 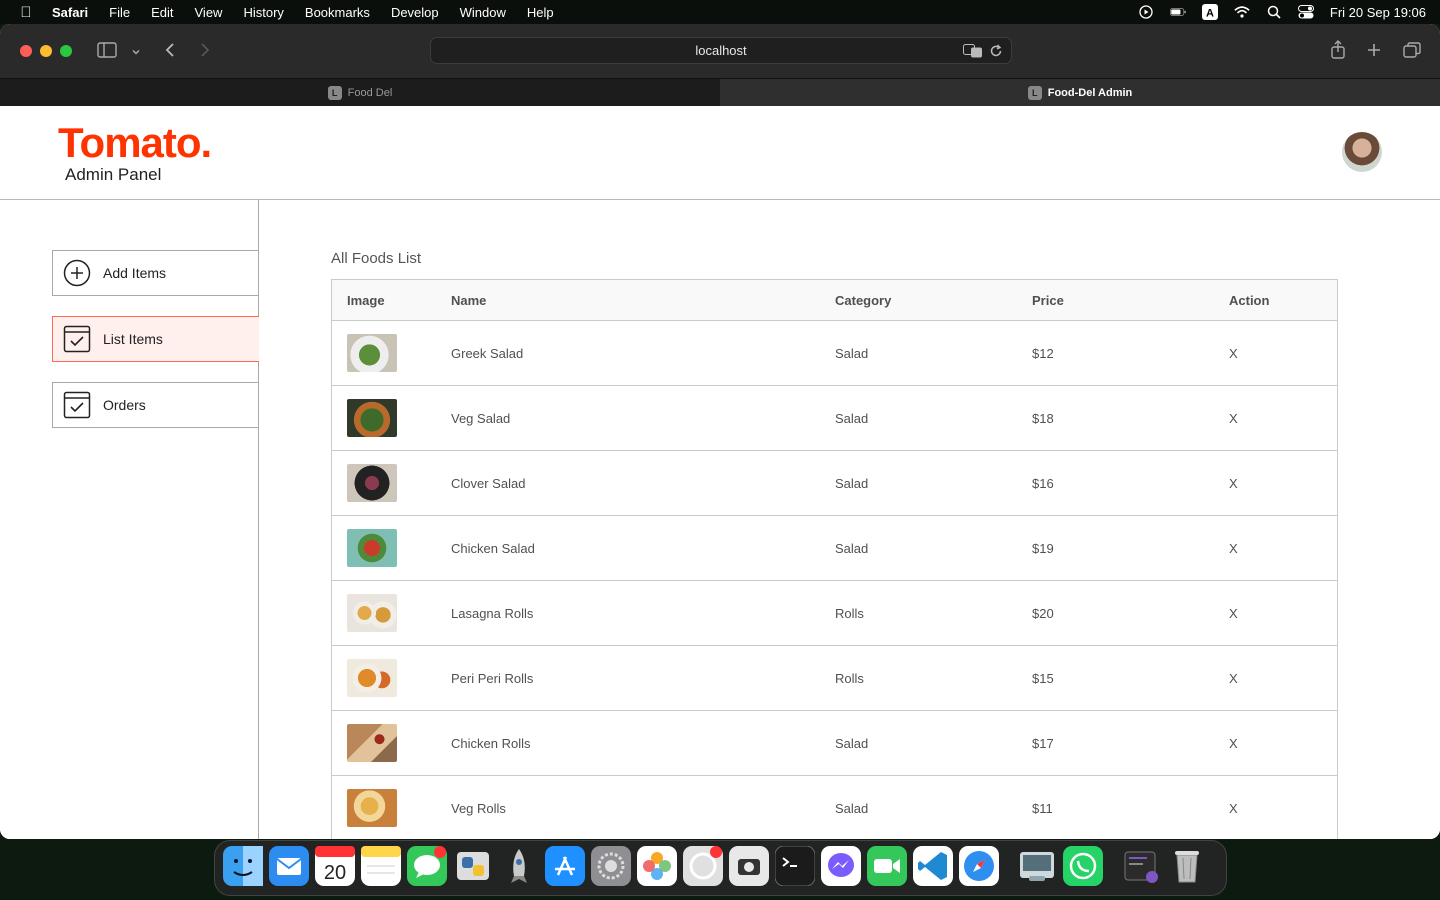 I want to click on notes-icon, so click(x=381, y=868).